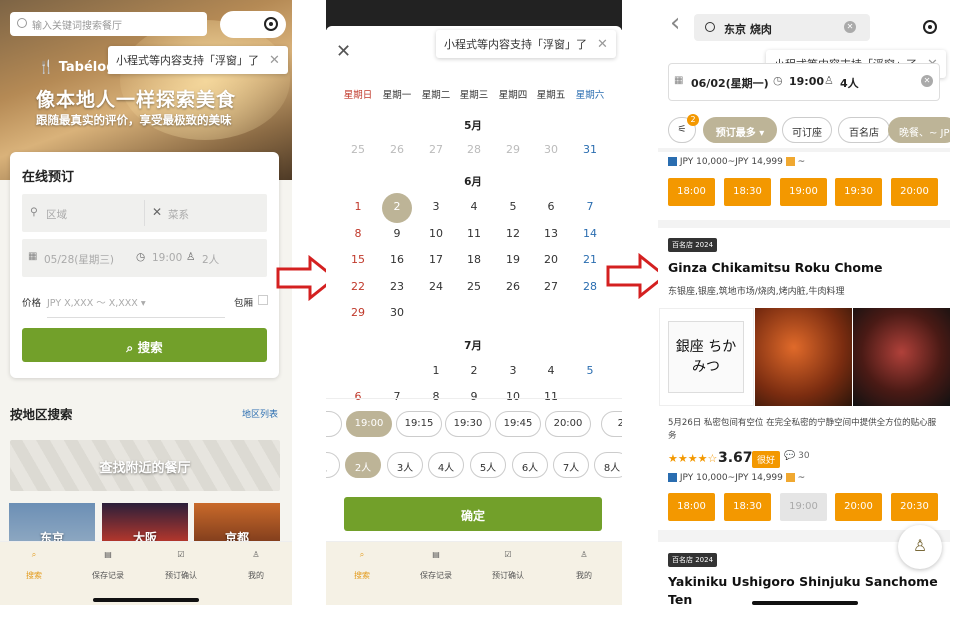 This screenshot has width=953, height=625. I want to click on city-kyoto: 京都, so click(237, 524).